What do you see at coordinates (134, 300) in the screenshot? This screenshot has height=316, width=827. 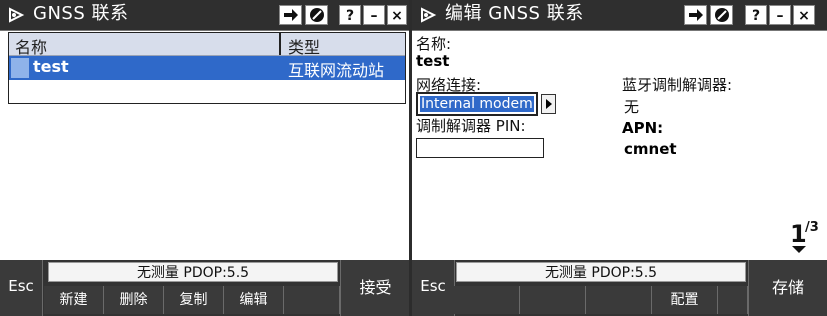 I see `delete-button: 删除` at bounding box center [134, 300].